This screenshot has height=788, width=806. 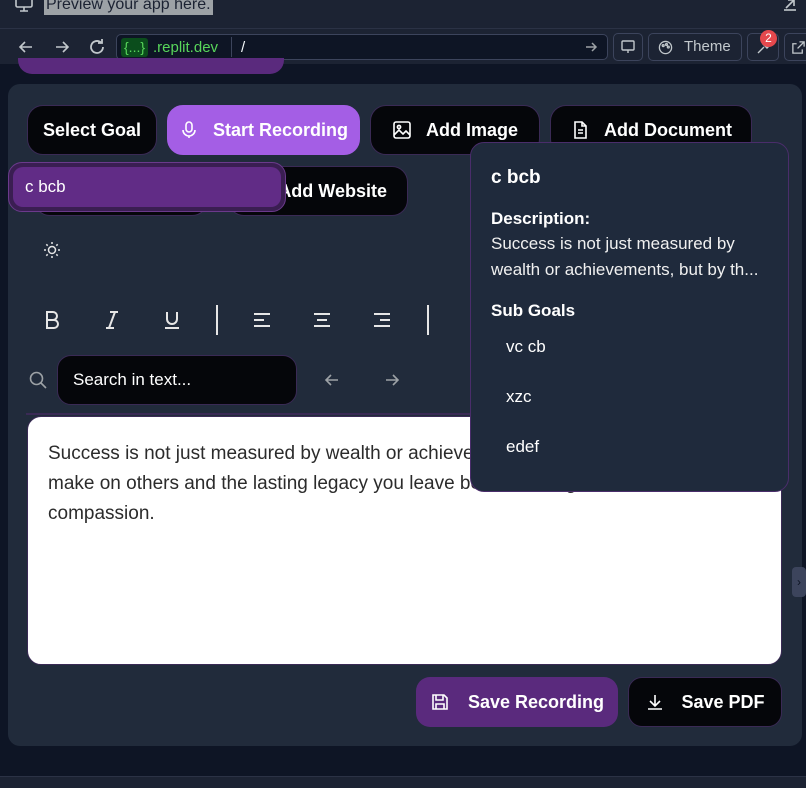 I want to click on save-recording-button: Save Recording, so click(x=517, y=702).